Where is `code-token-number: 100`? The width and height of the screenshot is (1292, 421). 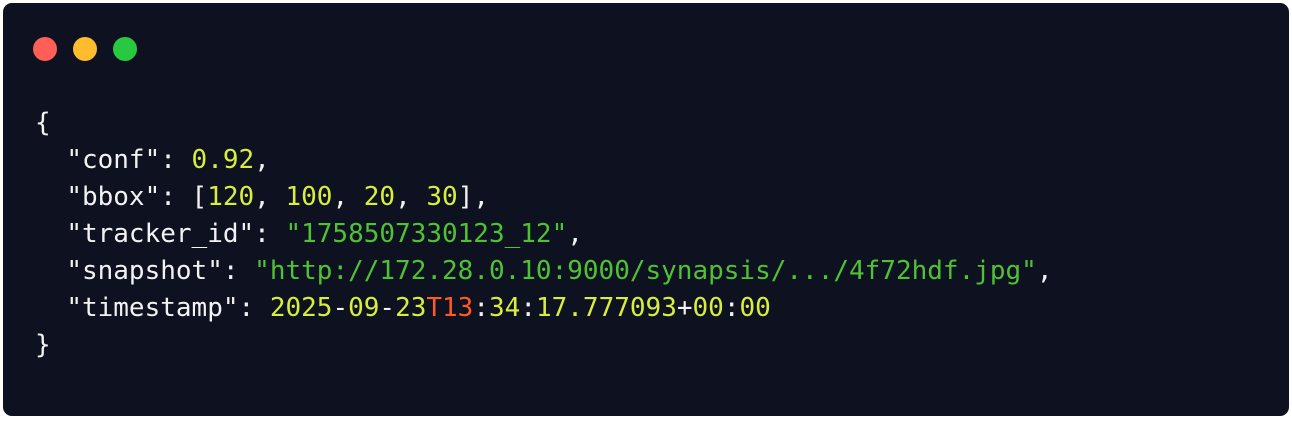
code-token-number: 100 is located at coordinates (309, 197).